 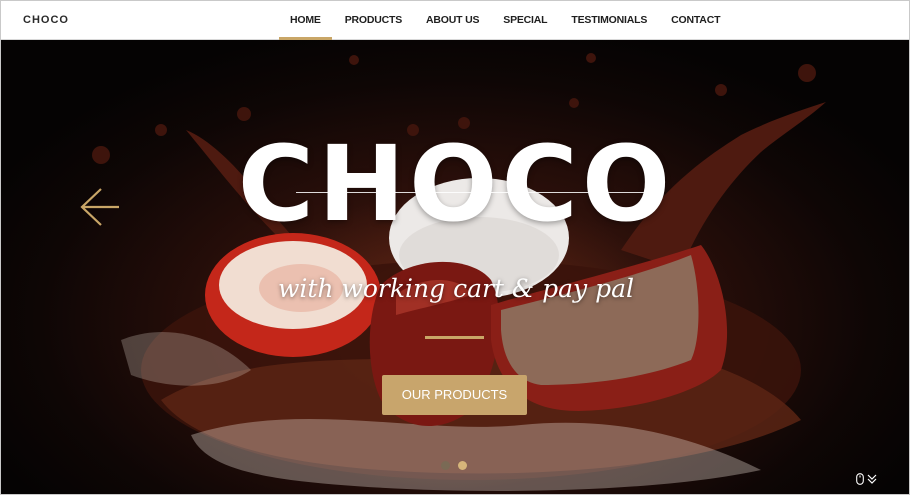 What do you see at coordinates (695, 20) in the screenshot?
I see `nav-item-contact: CONTACT` at bounding box center [695, 20].